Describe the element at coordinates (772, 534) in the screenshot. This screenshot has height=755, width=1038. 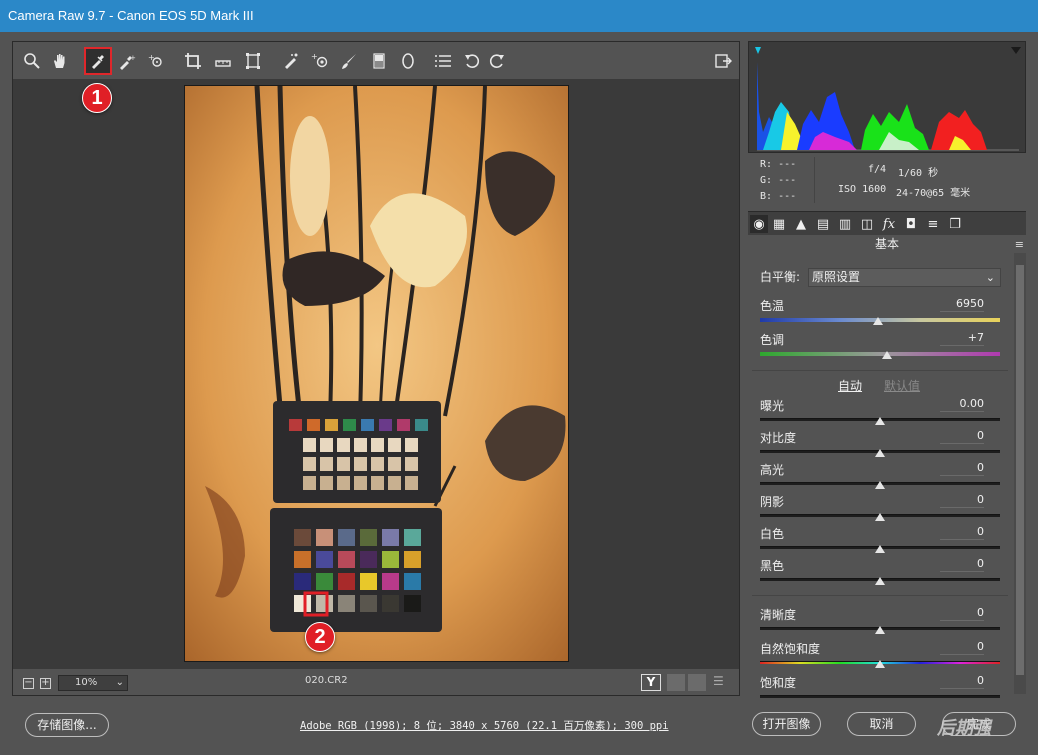
I see `slider-label: 白色` at that location.